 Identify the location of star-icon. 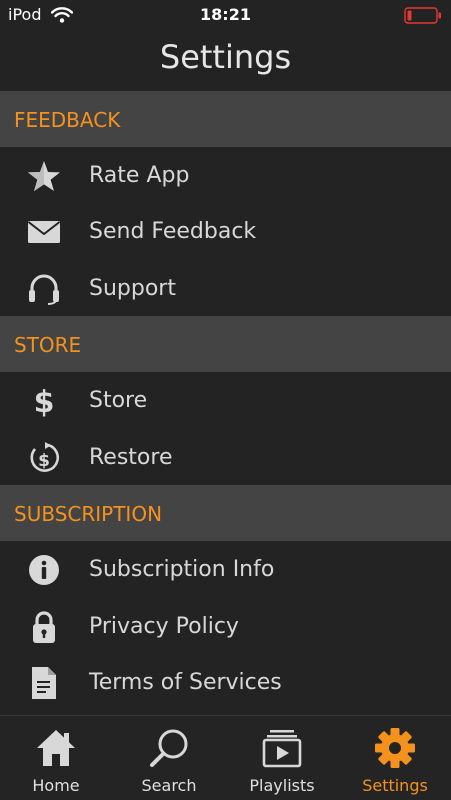
(44, 176).